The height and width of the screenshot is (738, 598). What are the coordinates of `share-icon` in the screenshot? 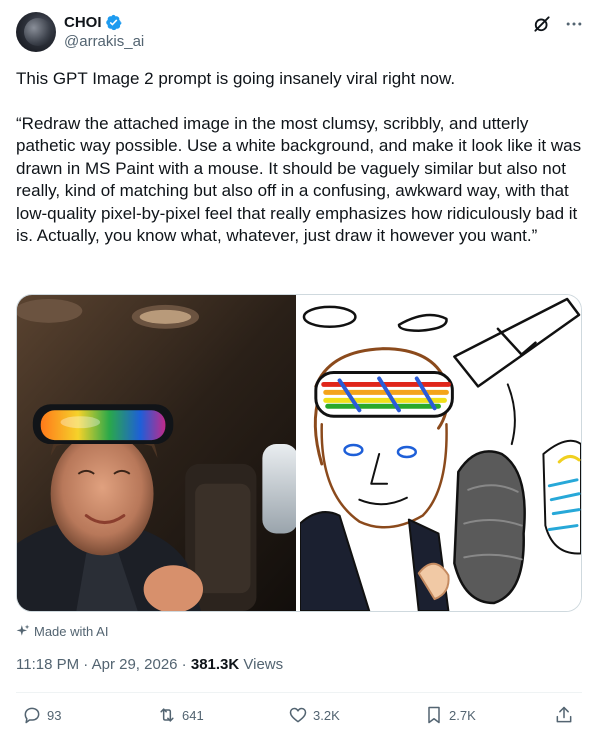 It's located at (564, 714).